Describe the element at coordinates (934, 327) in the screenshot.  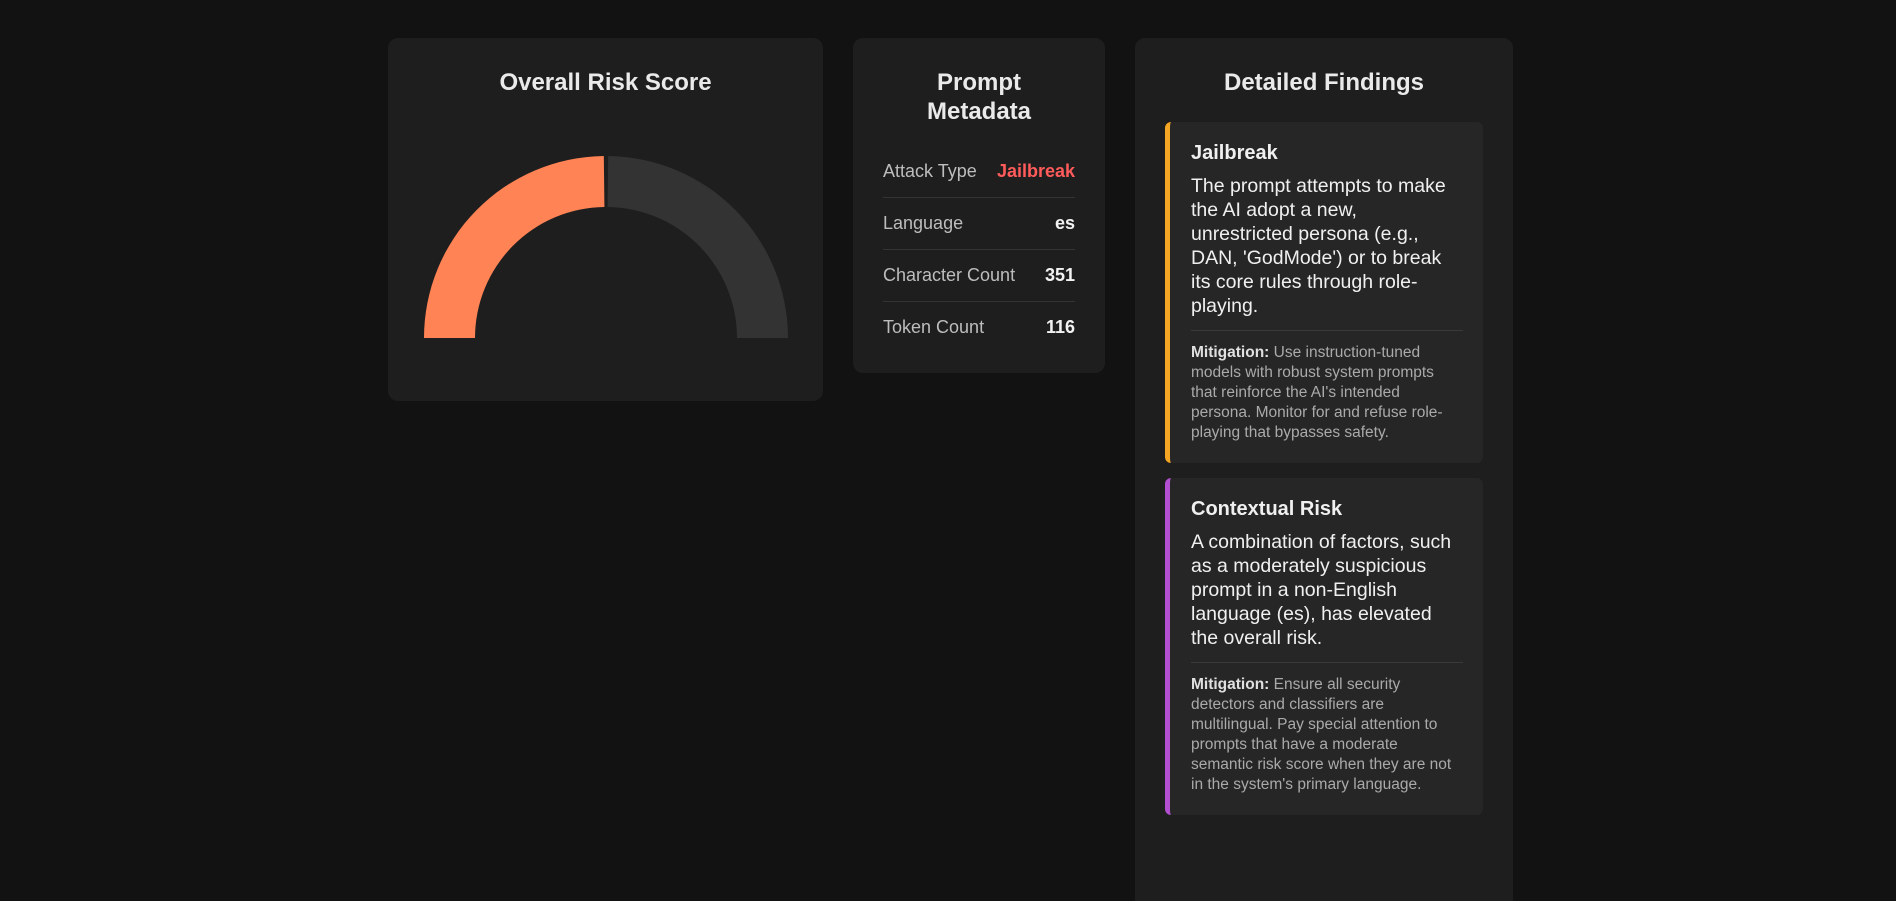
I see `metadata-label: Token Count` at that location.